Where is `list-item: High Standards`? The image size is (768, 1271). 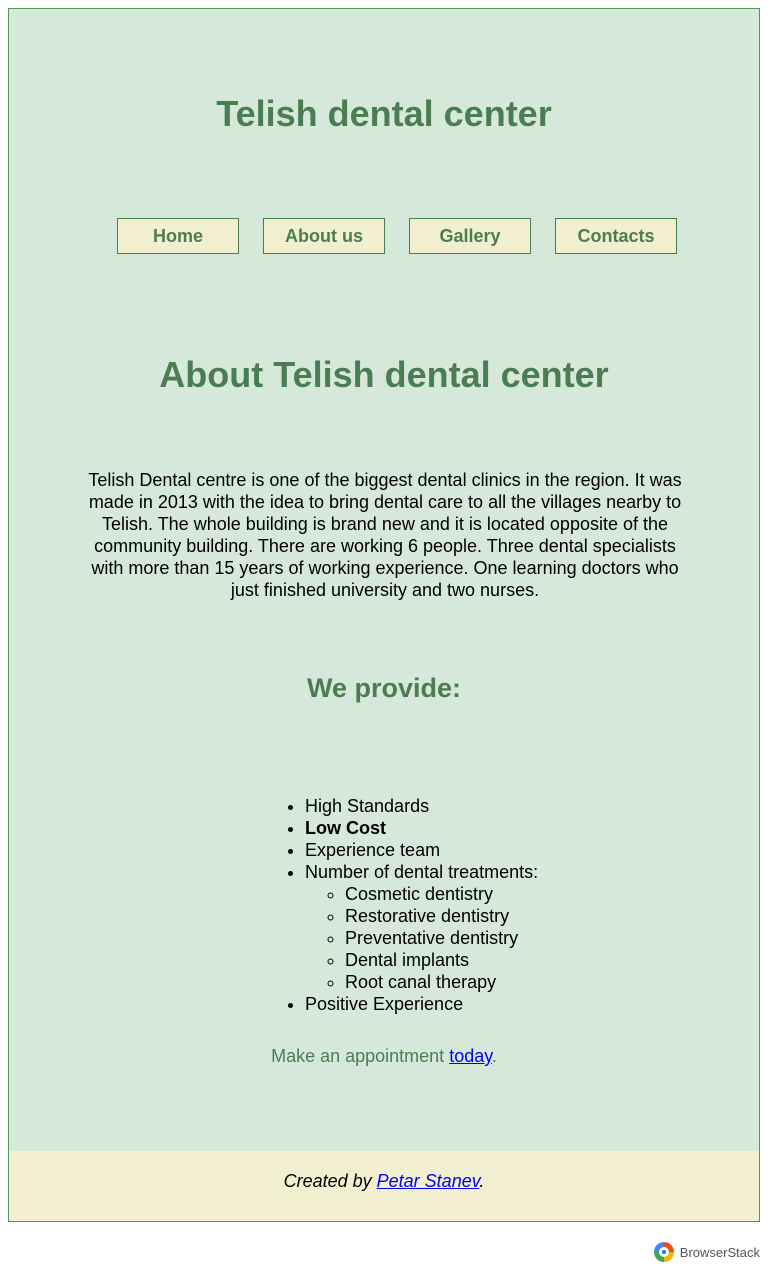
list-item: High Standards is located at coordinates (421, 806).